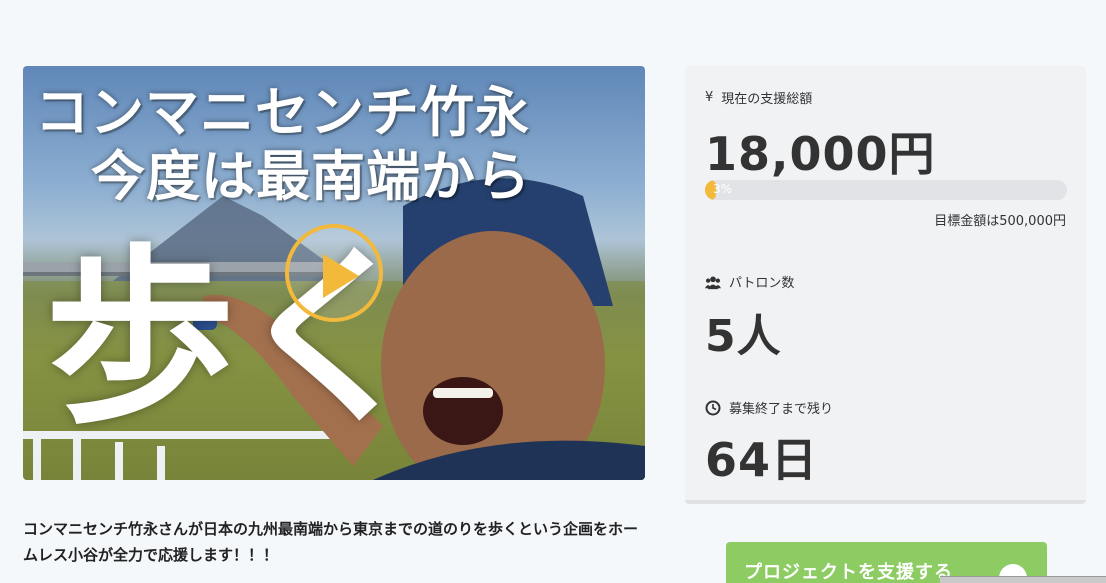 This screenshot has height=583, width=1106. Describe the element at coordinates (743, 336) in the screenshot. I see `patrons-value: 5人` at that location.